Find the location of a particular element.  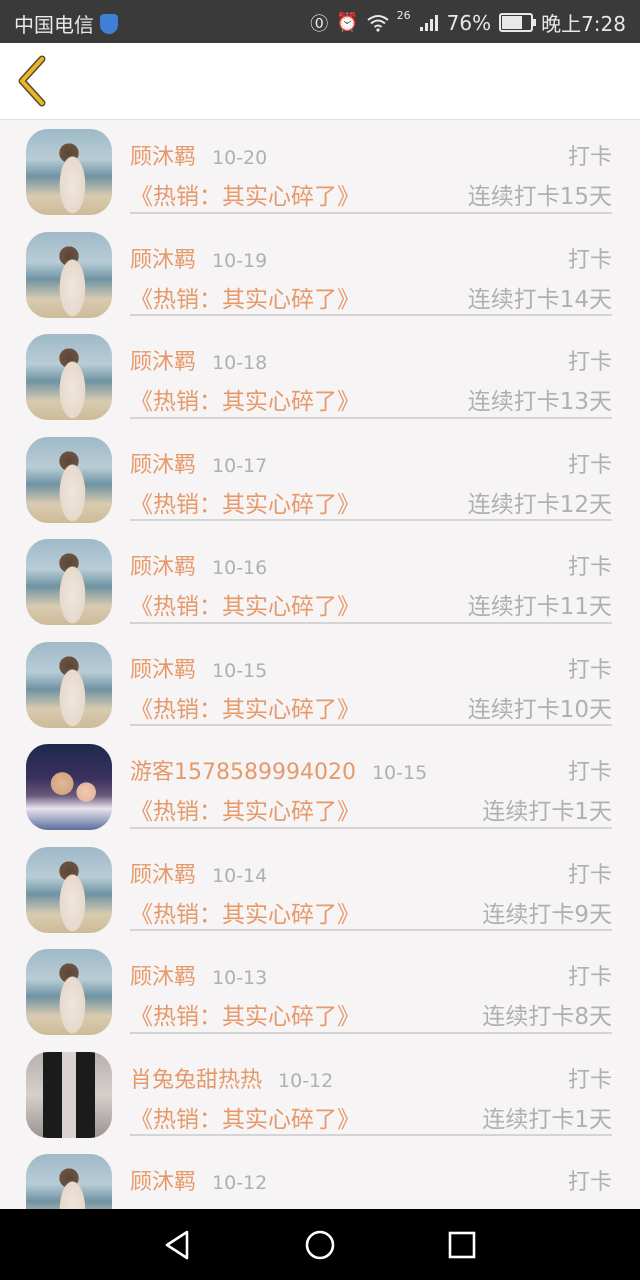

carrier-label: 中国电信 is located at coordinates (54, 25).